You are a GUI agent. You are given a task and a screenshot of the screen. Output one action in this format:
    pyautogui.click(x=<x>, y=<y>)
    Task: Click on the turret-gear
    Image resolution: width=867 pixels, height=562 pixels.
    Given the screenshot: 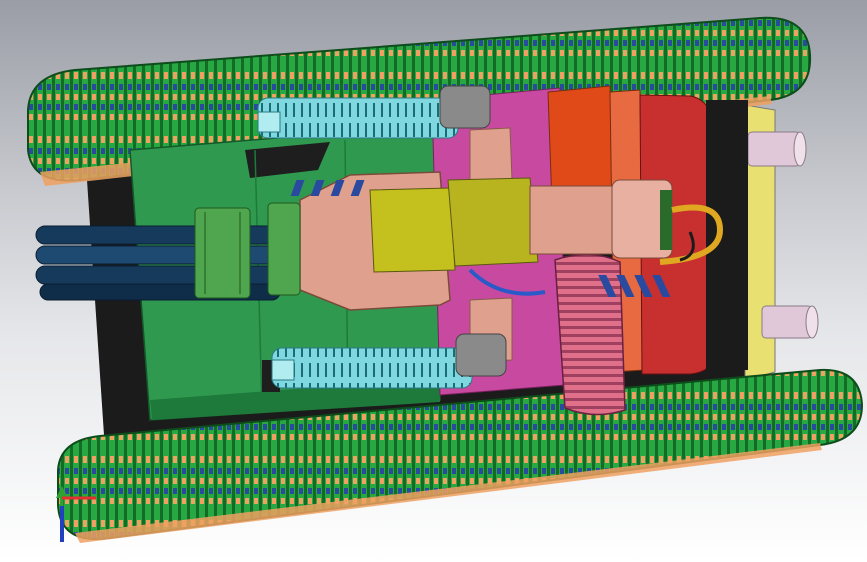 What is the action you would take?
    pyautogui.click(x=590, y=334)
    